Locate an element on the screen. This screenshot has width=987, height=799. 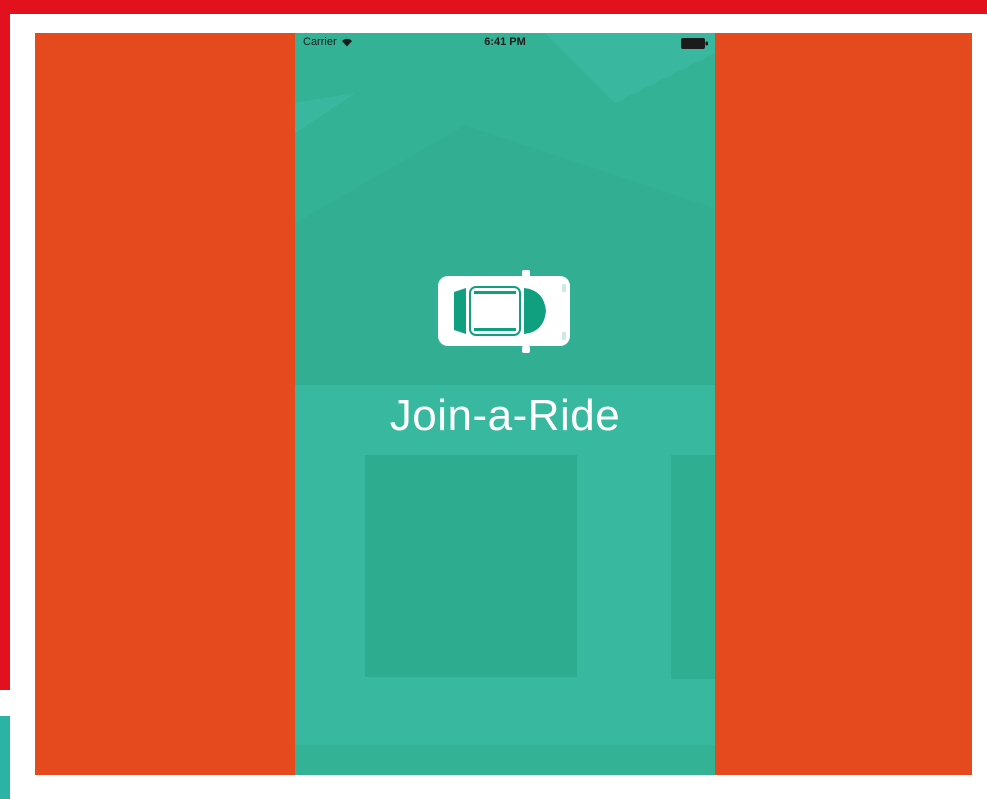
battery-icon is located at coordinates (694, 43).